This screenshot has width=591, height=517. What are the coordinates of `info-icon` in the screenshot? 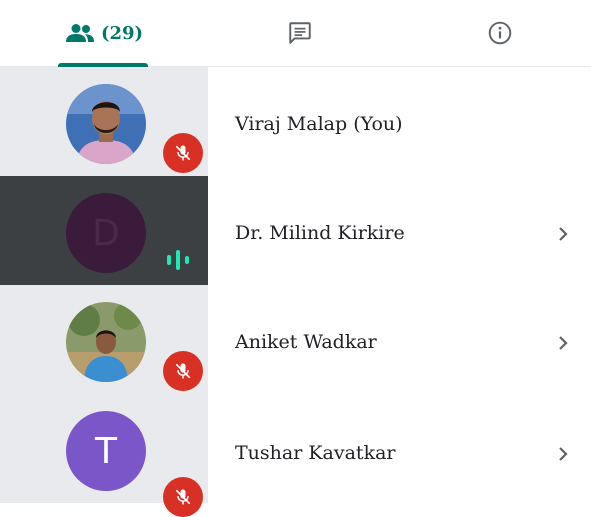 It's located at (500, 33).